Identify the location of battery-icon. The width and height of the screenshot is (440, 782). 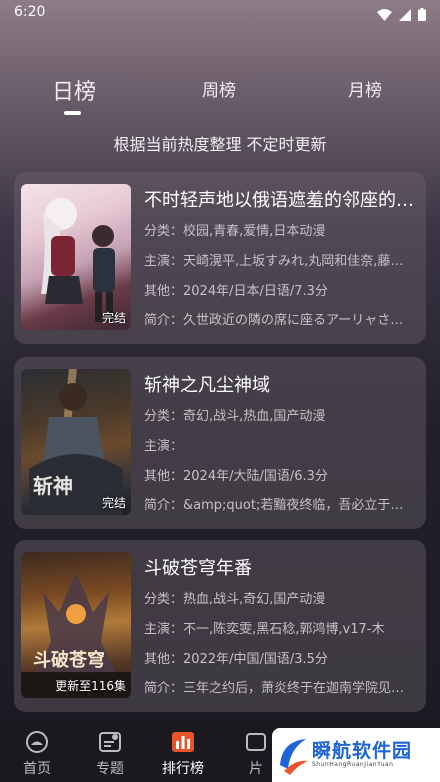
(422, 15).